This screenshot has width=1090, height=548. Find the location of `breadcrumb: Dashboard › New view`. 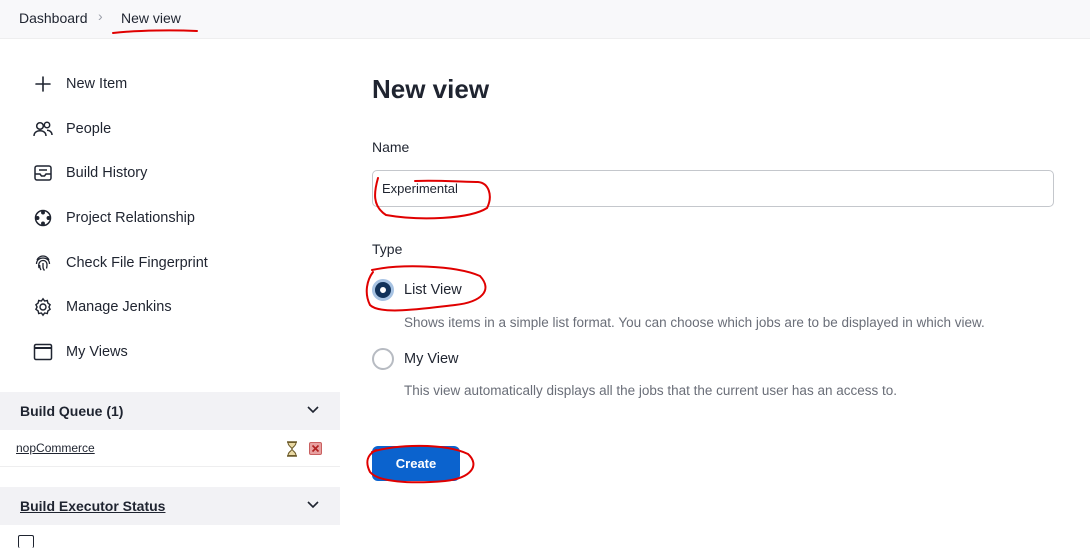

breadcrumb: Dashboard › New view is located at coordinates (545, 19).